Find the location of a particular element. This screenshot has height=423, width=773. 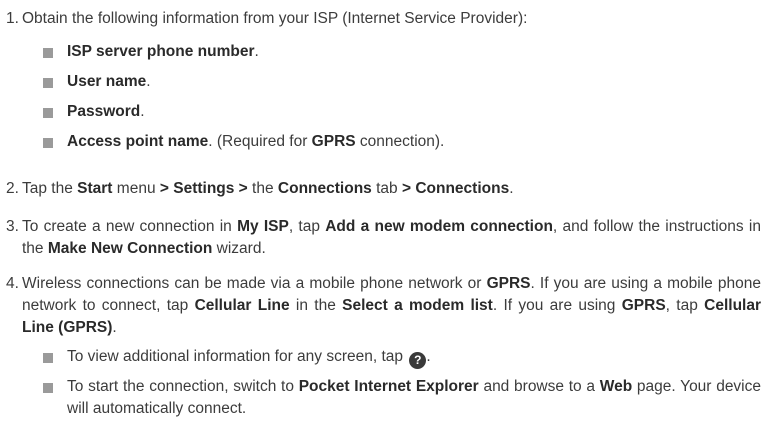

body-text: and browse to a is located at coordinates (539, 386).